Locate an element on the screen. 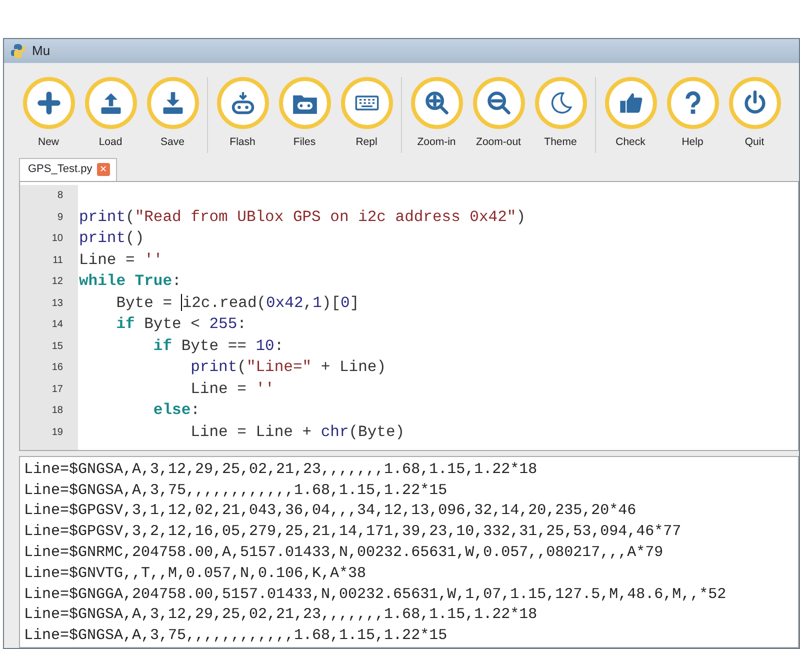 Image resolution: width=800 pixels, height=649 pixels. code-line: while True: is located at coordinates (130, 281).